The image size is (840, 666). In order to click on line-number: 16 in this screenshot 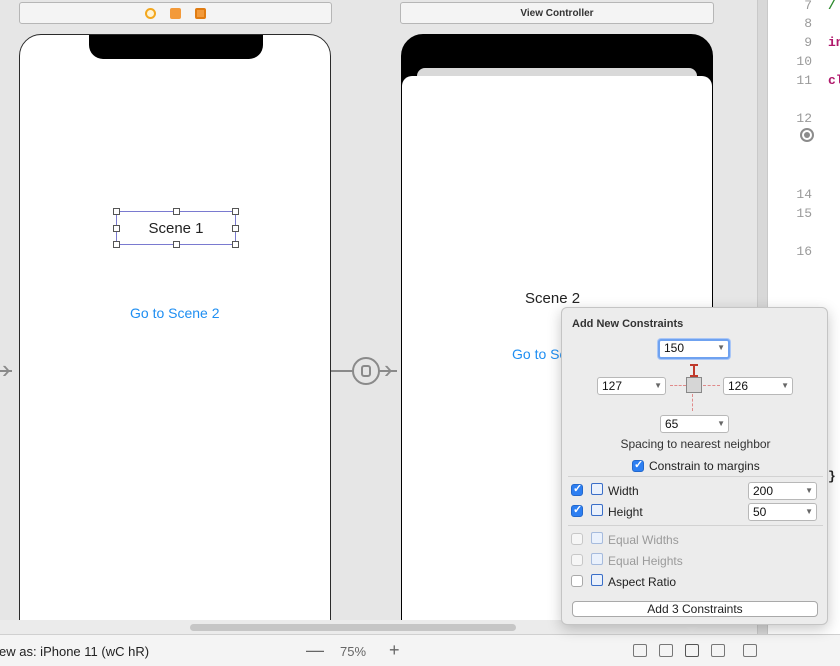, I will do `click(804, 251)`.